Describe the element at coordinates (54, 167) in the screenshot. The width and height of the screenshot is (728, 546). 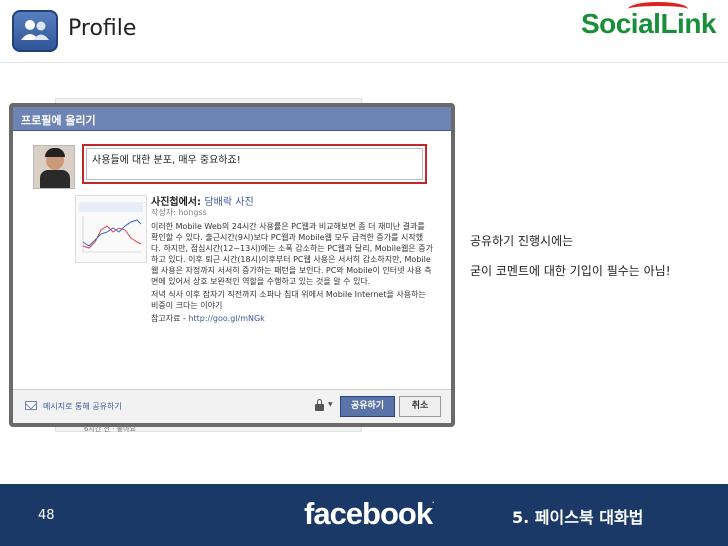
I see `avatar` at that location.